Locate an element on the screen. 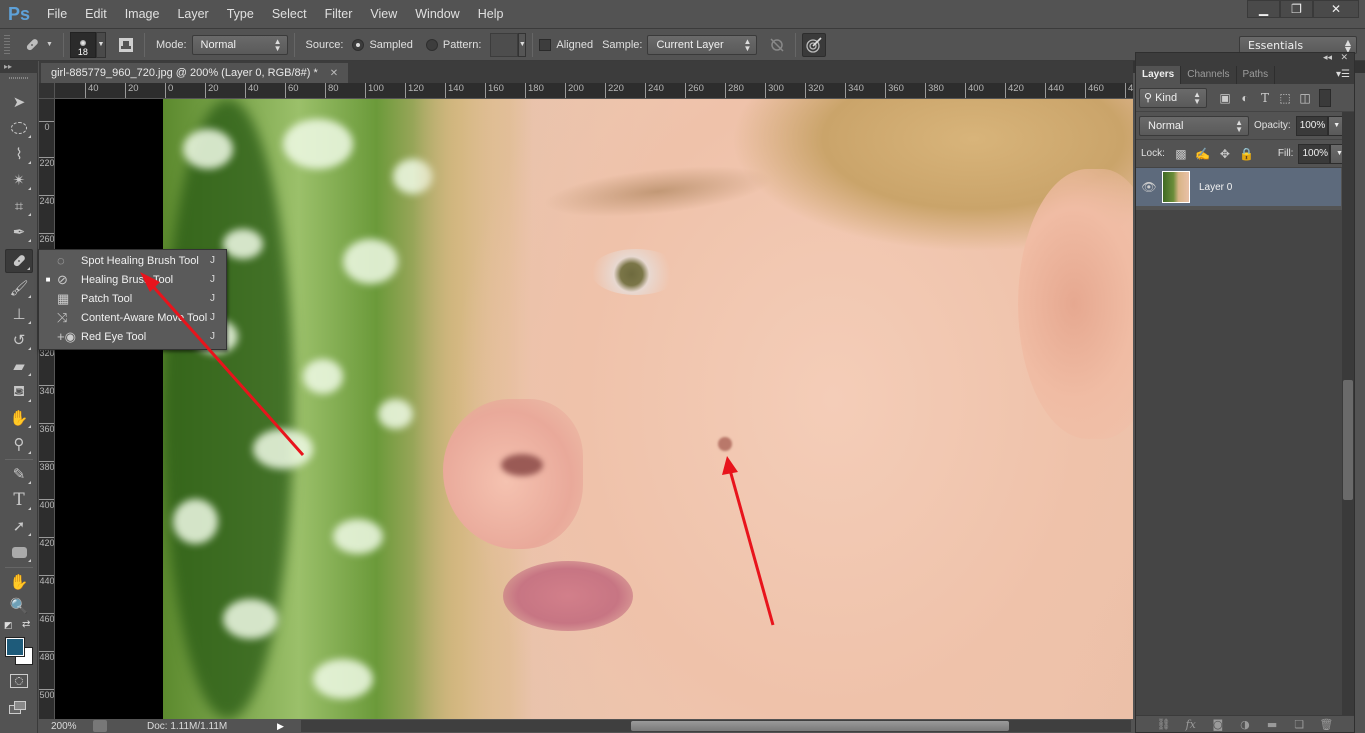  zoom-tool: 🔍 is located at coordinates (19, 606).